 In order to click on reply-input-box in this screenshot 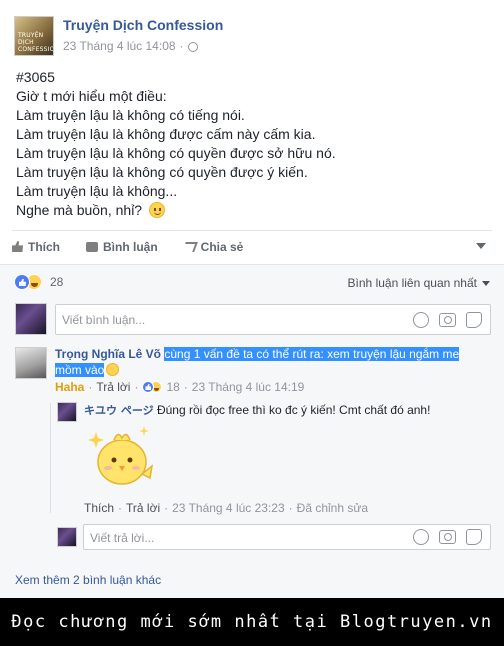, I will do `click(287, 537)`.